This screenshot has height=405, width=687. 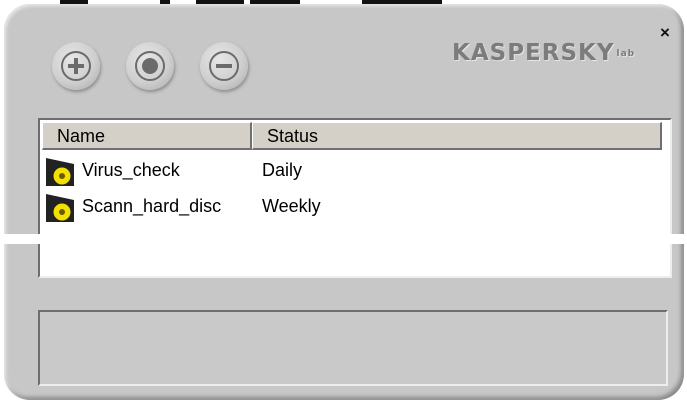 I want to click on logo-text: KASPERSKY, so click(x=533, y=53).